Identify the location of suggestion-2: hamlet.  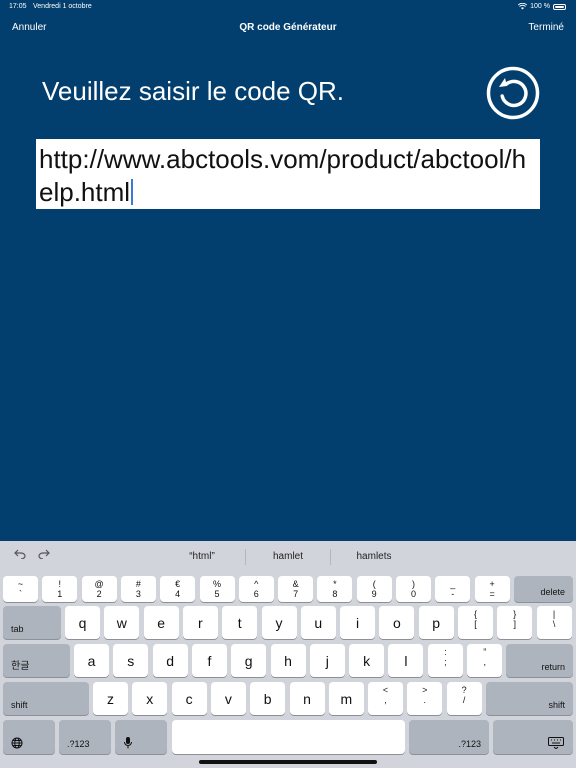
(288, 556).